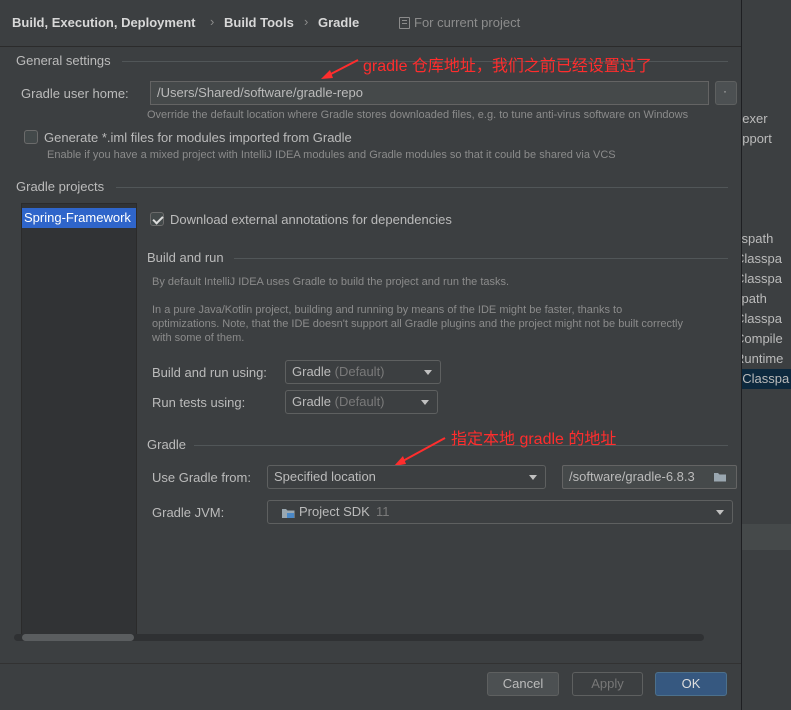 The width and height of the screenshot is (791, 710). What do you see at coordinates (60, 186) in the screenshot?
I see `gradle-projects-title: Gradle projects` at bounding box center [60, 186].